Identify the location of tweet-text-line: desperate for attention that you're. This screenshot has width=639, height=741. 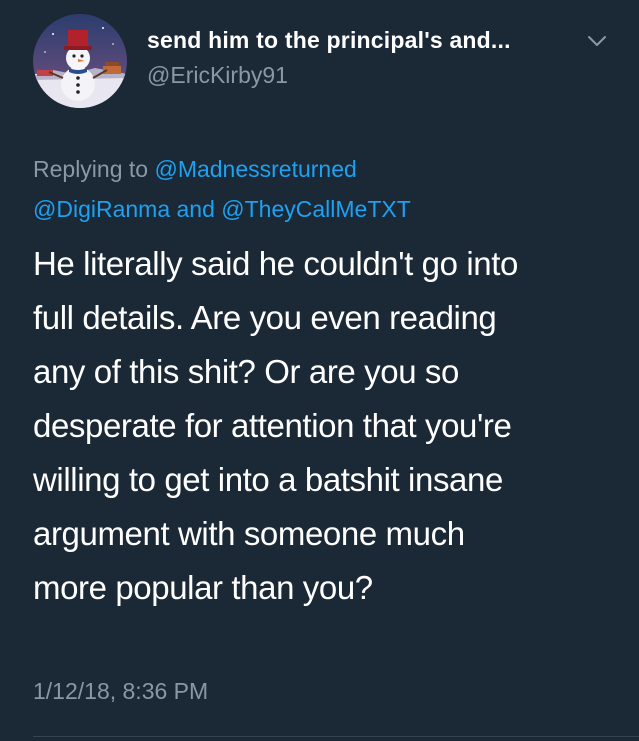
(272, 425).